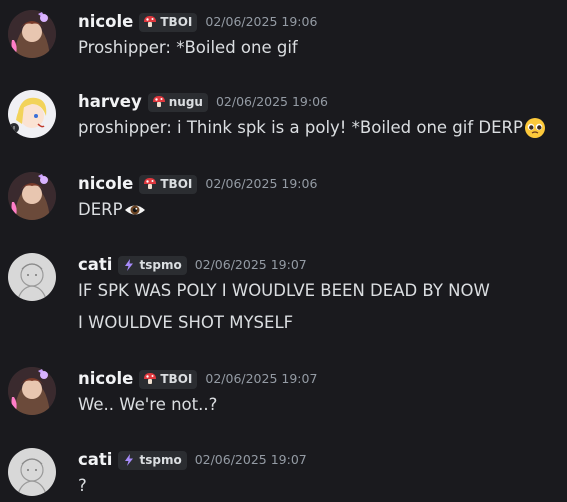 This screenshot has width=567, height=502. Describe the element at coordinates (535, 128) in the screenshot. I see `pleading-face-emoji` at that location.